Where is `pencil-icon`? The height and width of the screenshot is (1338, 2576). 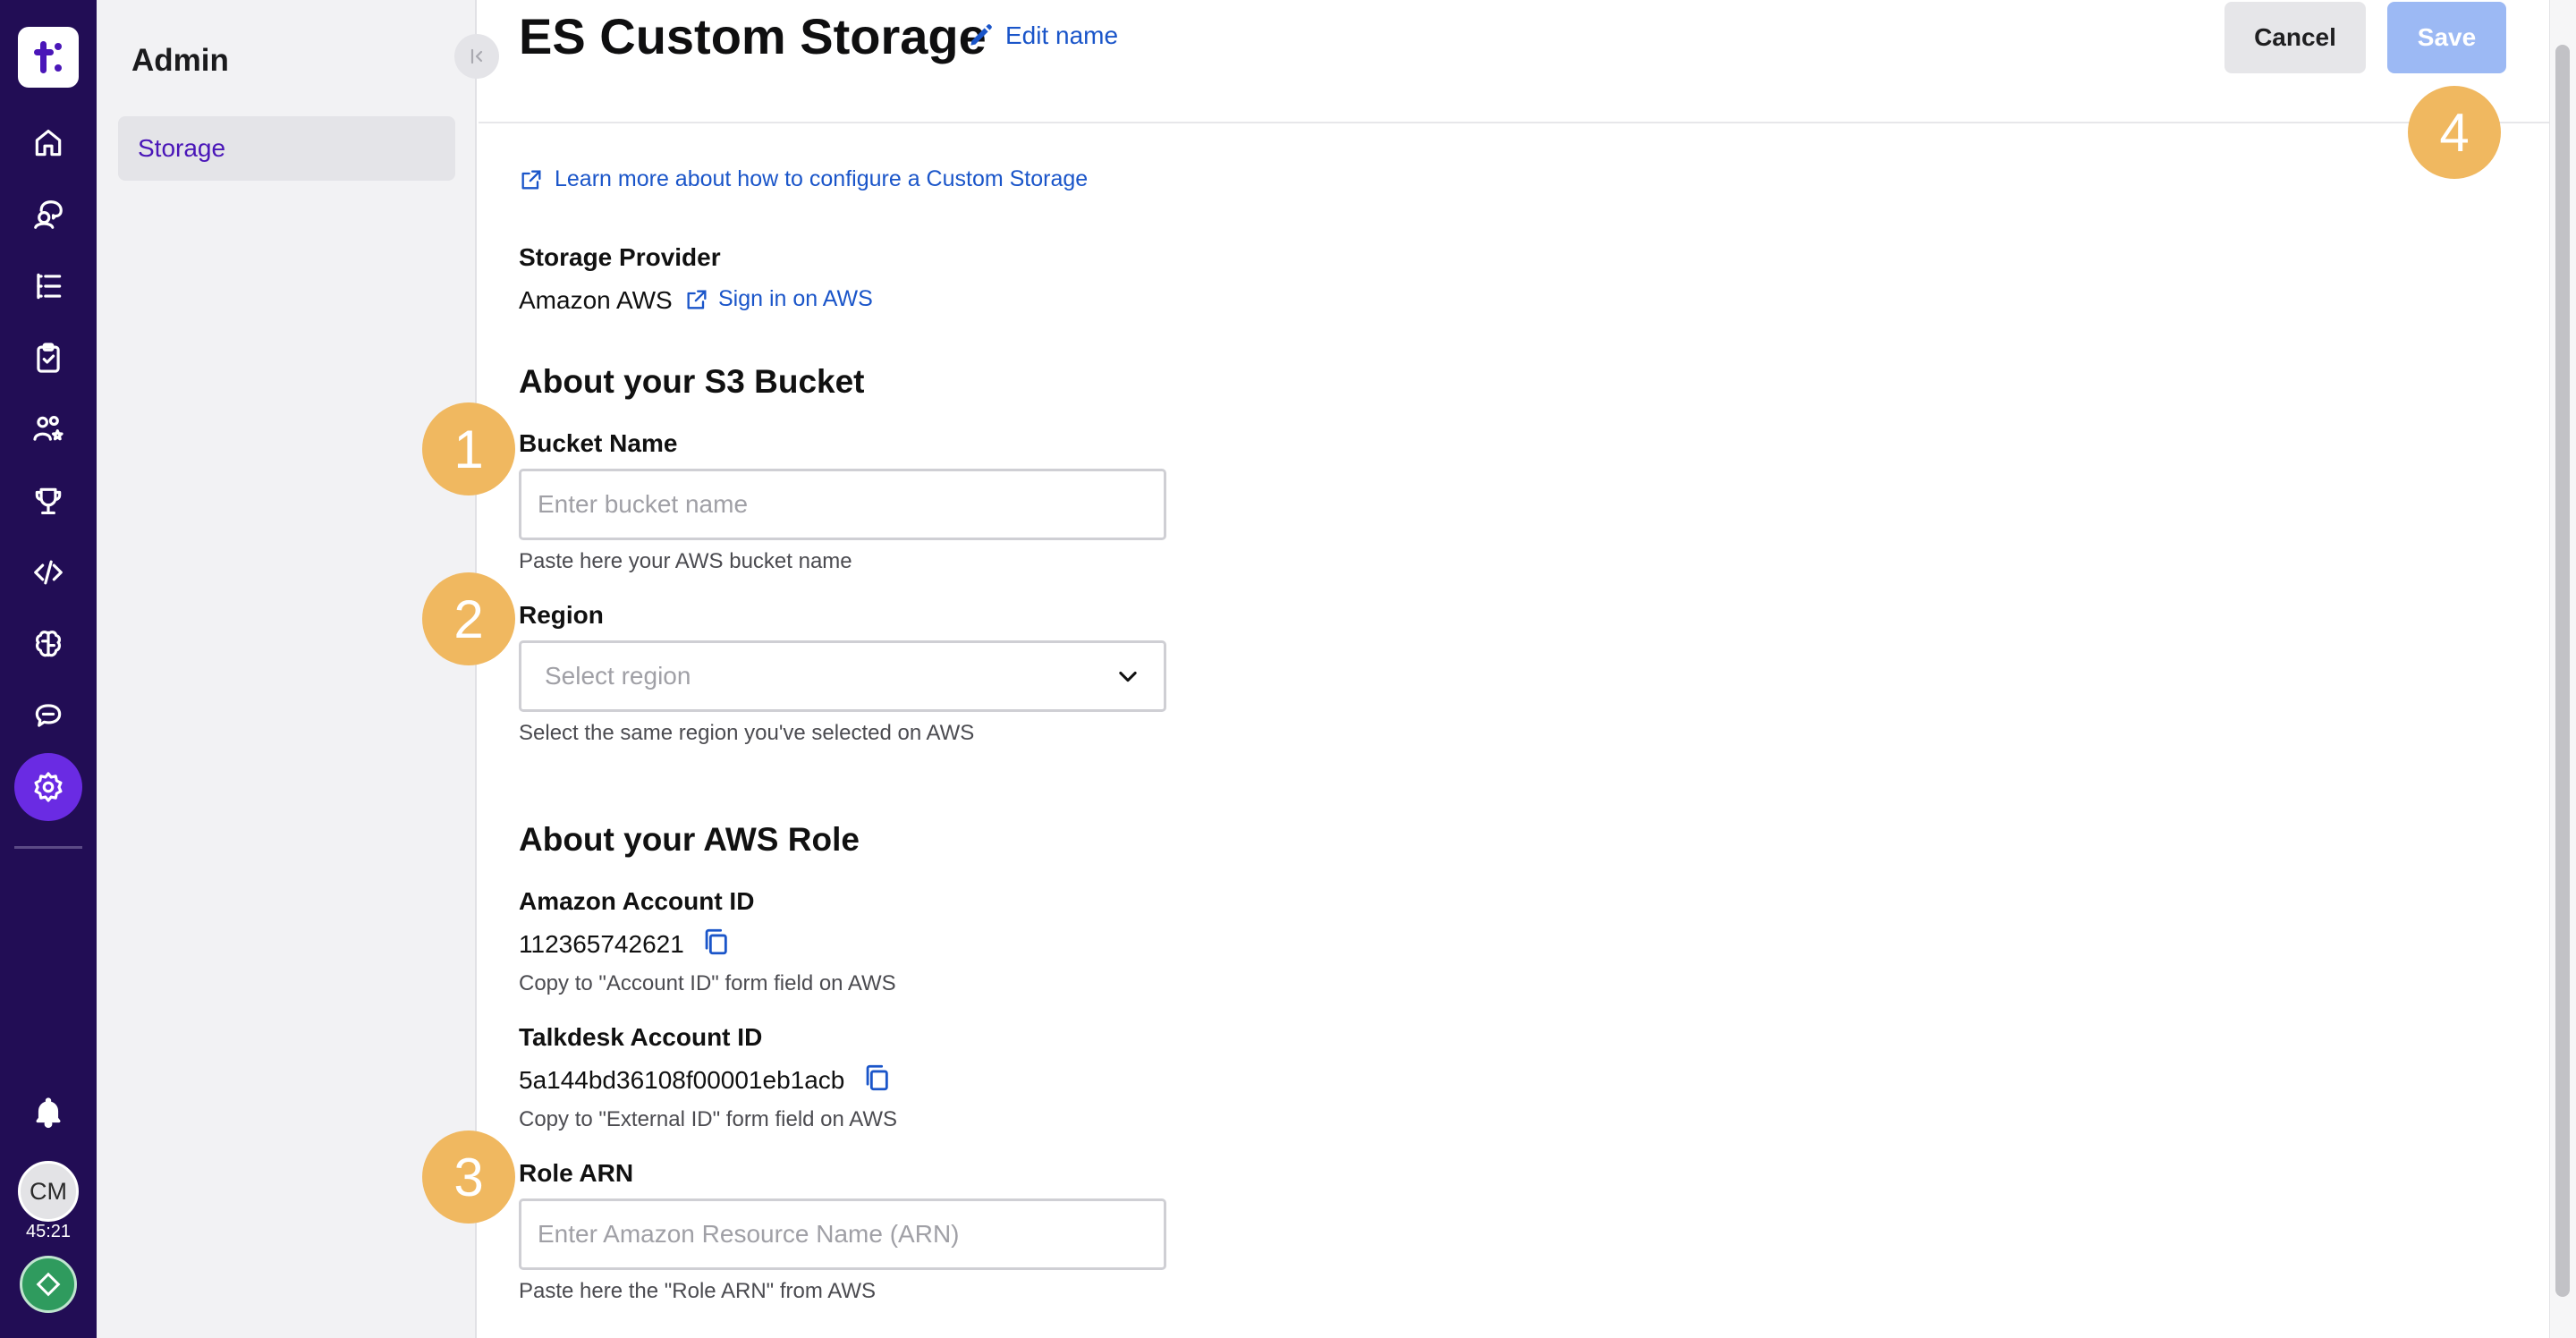
pencil-icon is located at coordinates (981, 35).